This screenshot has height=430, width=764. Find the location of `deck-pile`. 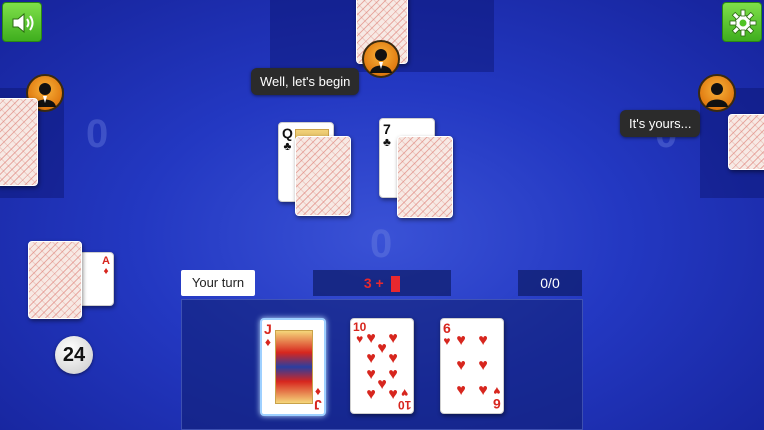

deck-pile is located at coordinates (55, 280).